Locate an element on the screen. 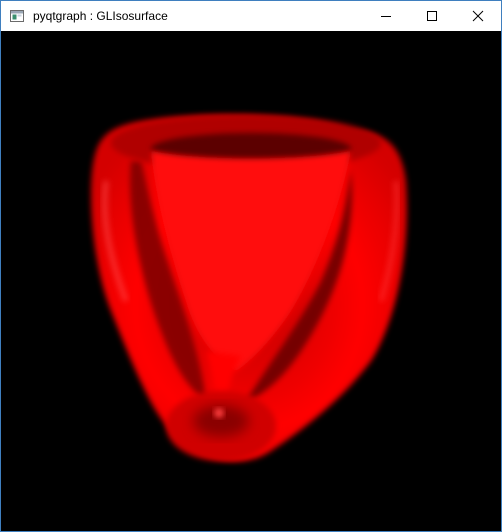  title-bar: pyqtgraph : GLIsosurface is located at coordinates (251, 16).